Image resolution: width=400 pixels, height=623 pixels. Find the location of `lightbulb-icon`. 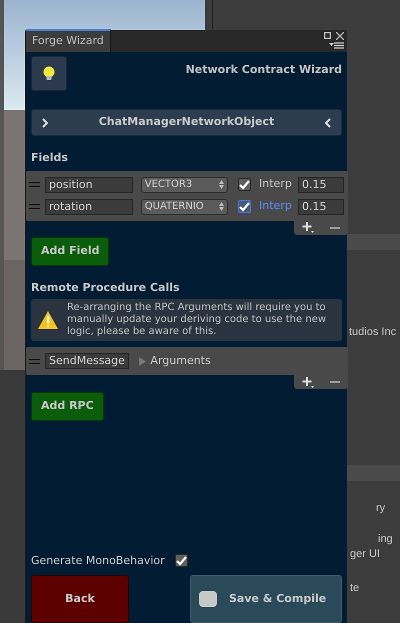

lightbulb-icon is located at coordinates (49, 73).